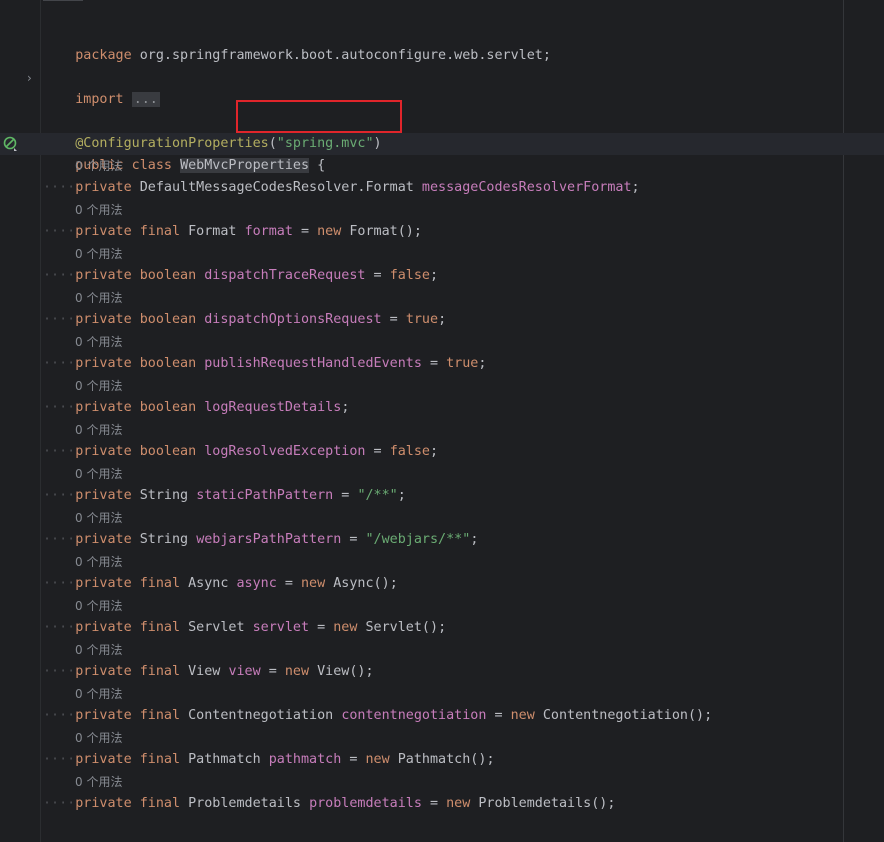  Describe the element at coordinates (321, 165) in the screenshot. I see `brace-open: {` at that location.